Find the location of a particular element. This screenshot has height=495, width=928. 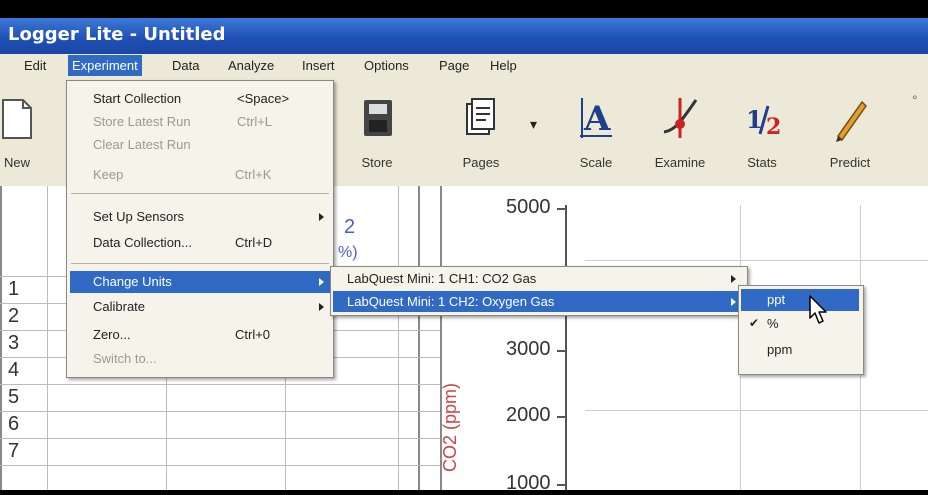

store-latest-run-item: Store Latest Run is located at coordinates (142, 121).